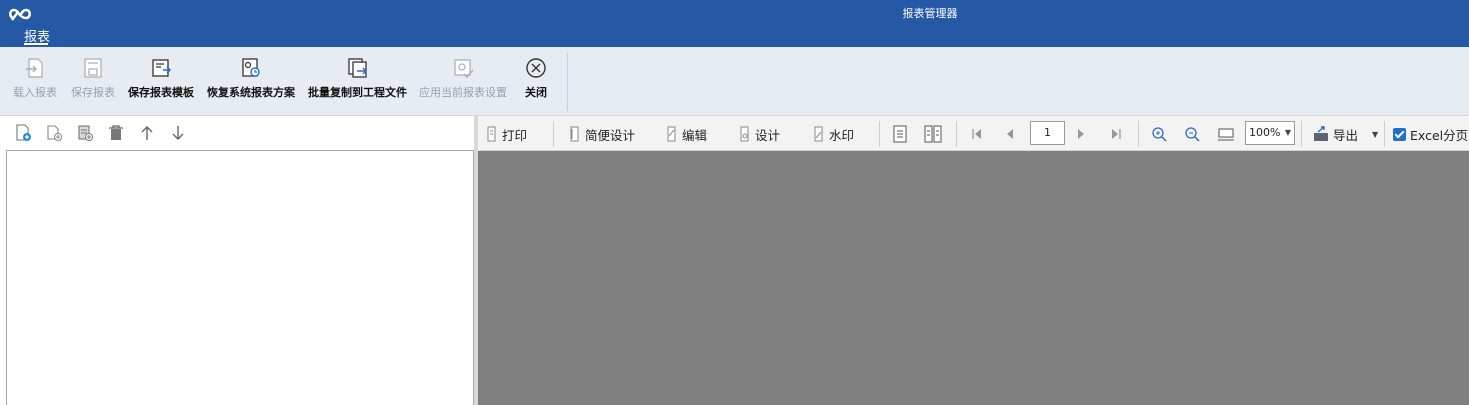 Image resolution: width=1469 pixels, height=405 pixels. I want to click on print-button: 打印, so click(506, 134).